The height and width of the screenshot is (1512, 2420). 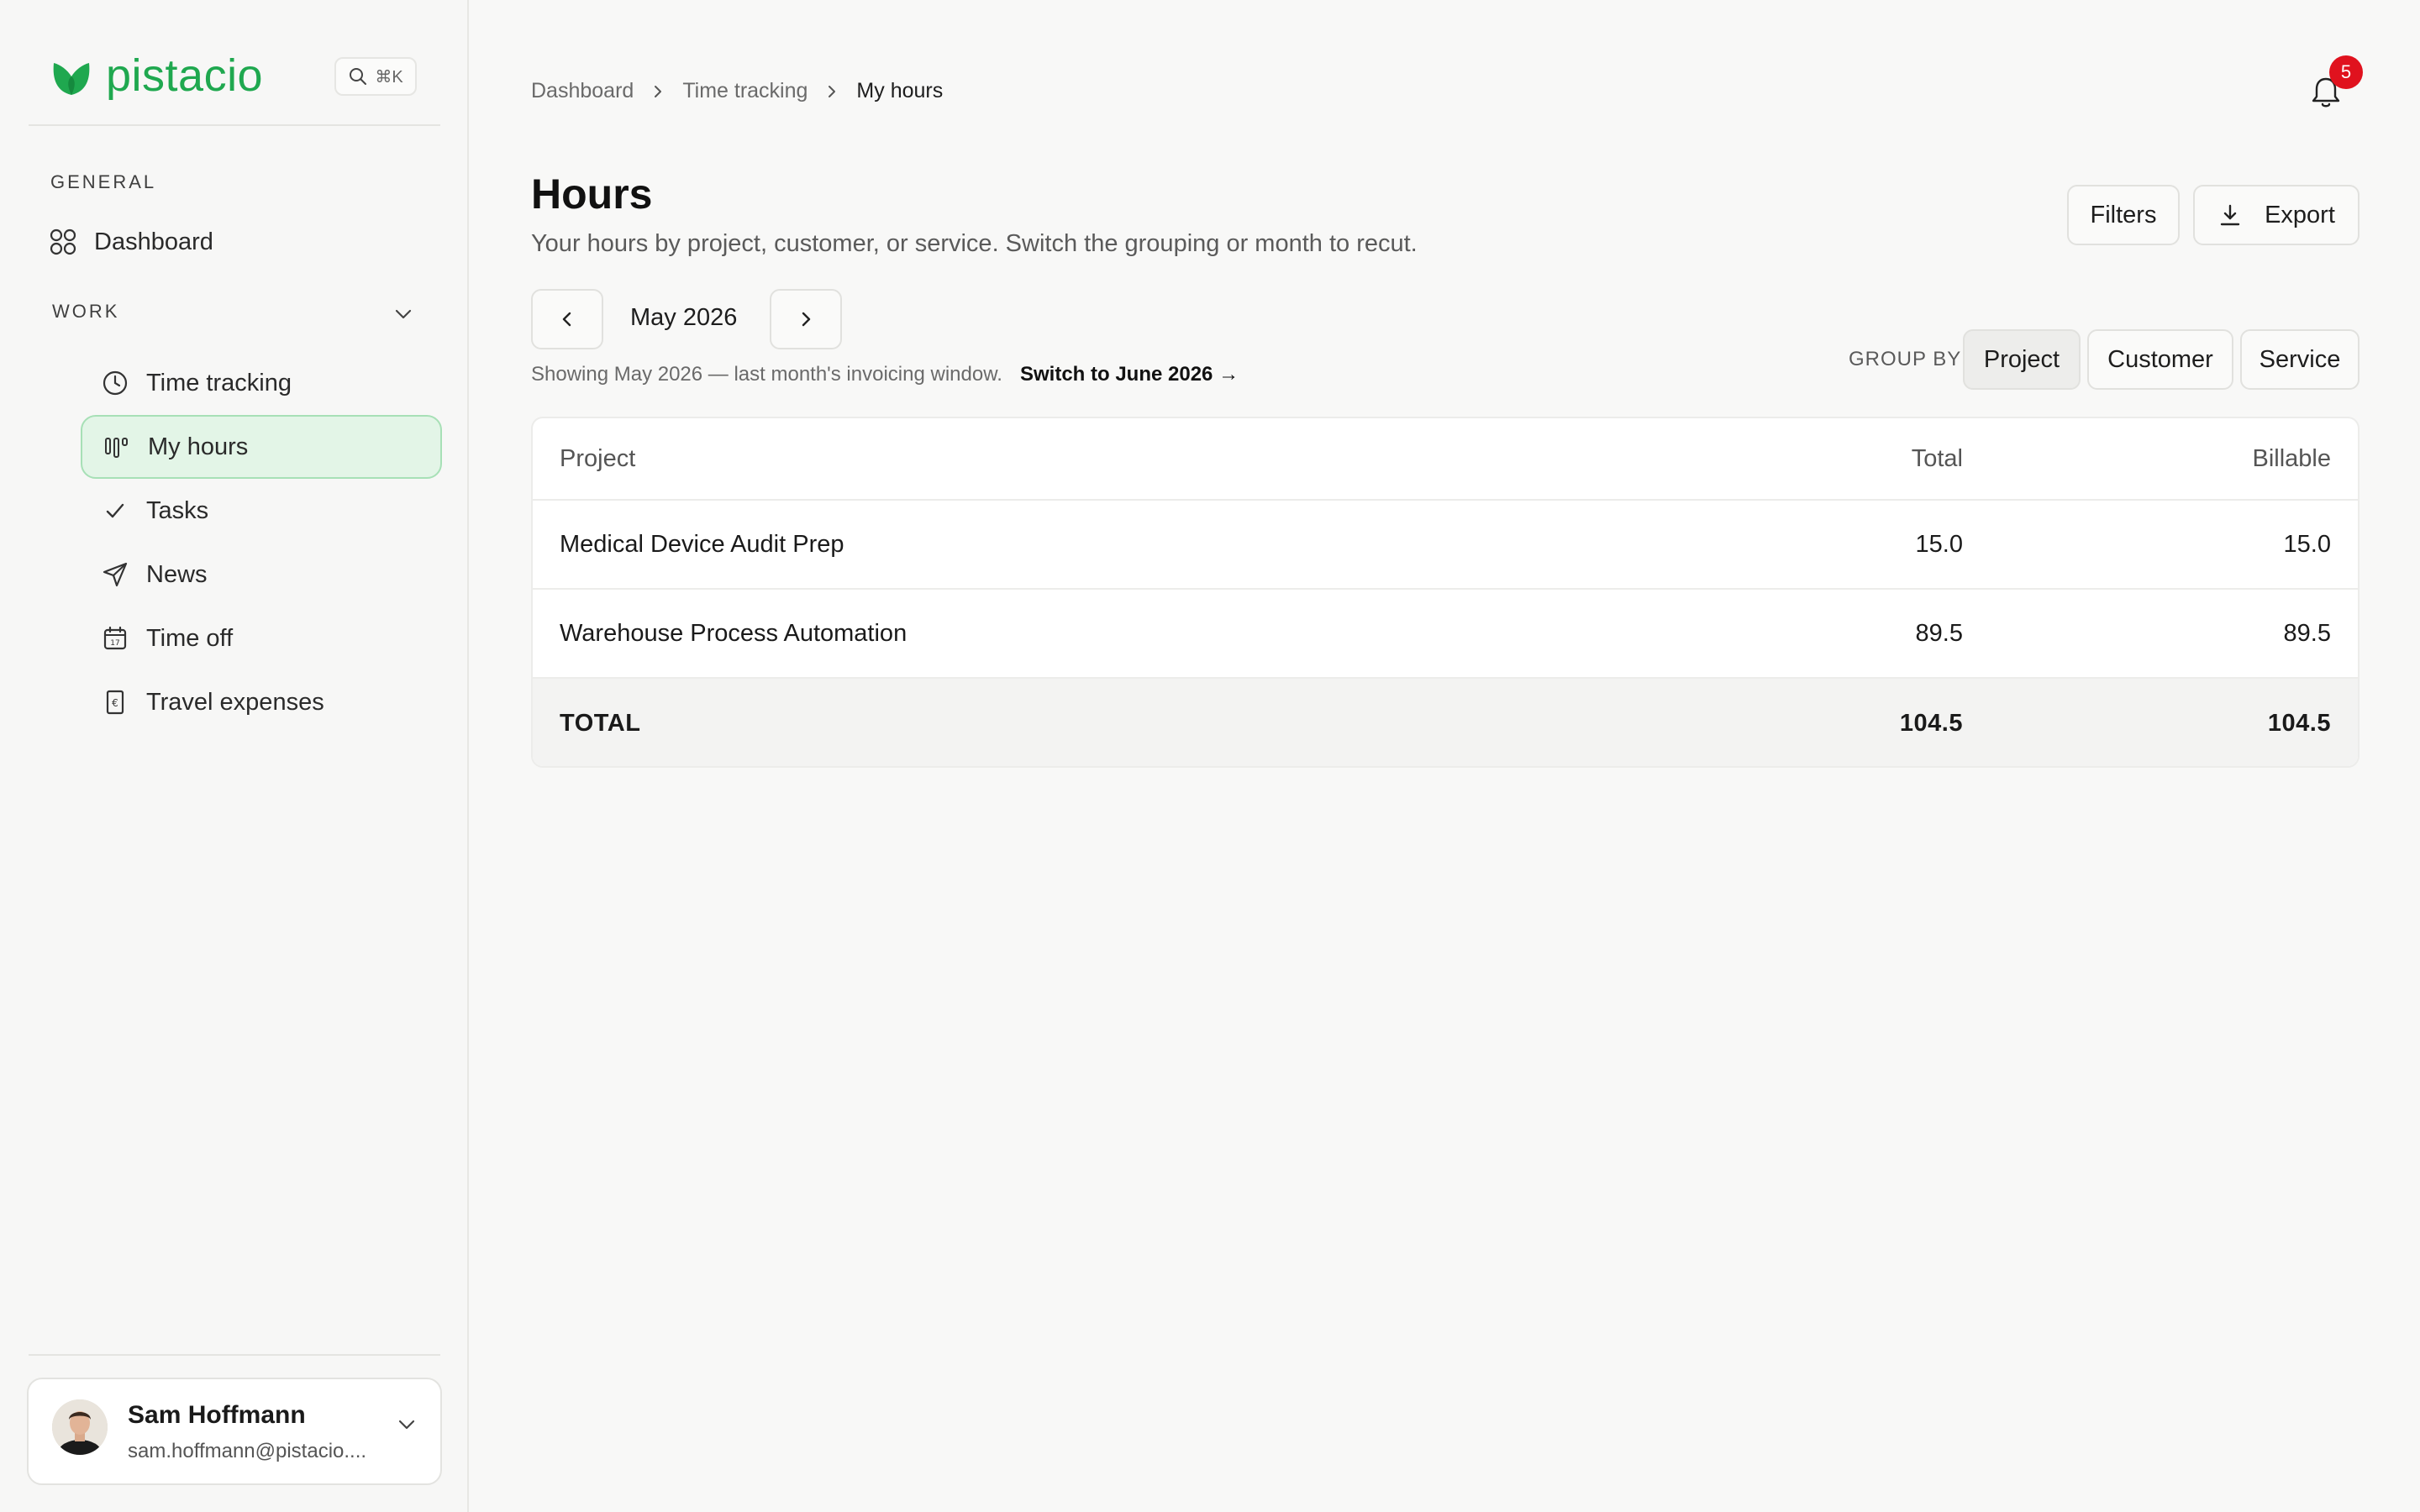 What do you see at coordinates (1906, 359) in the screenshot?
I see `group-by-label: GROUP BY` at bounding box center [1906, 359].